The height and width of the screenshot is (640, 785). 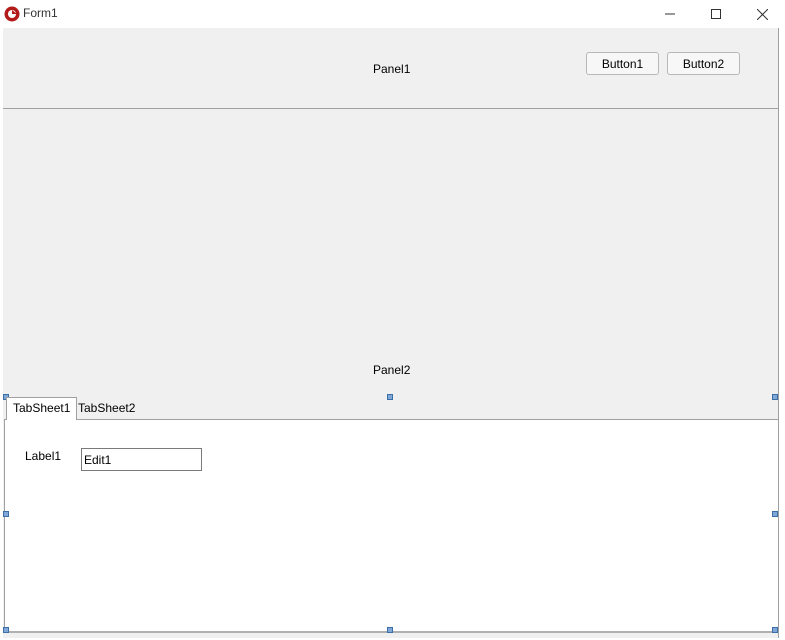 What do you see at coordinates (40, 13) in the screenshot?
I see `window-title: Form1` at bounding box center [40, 13].